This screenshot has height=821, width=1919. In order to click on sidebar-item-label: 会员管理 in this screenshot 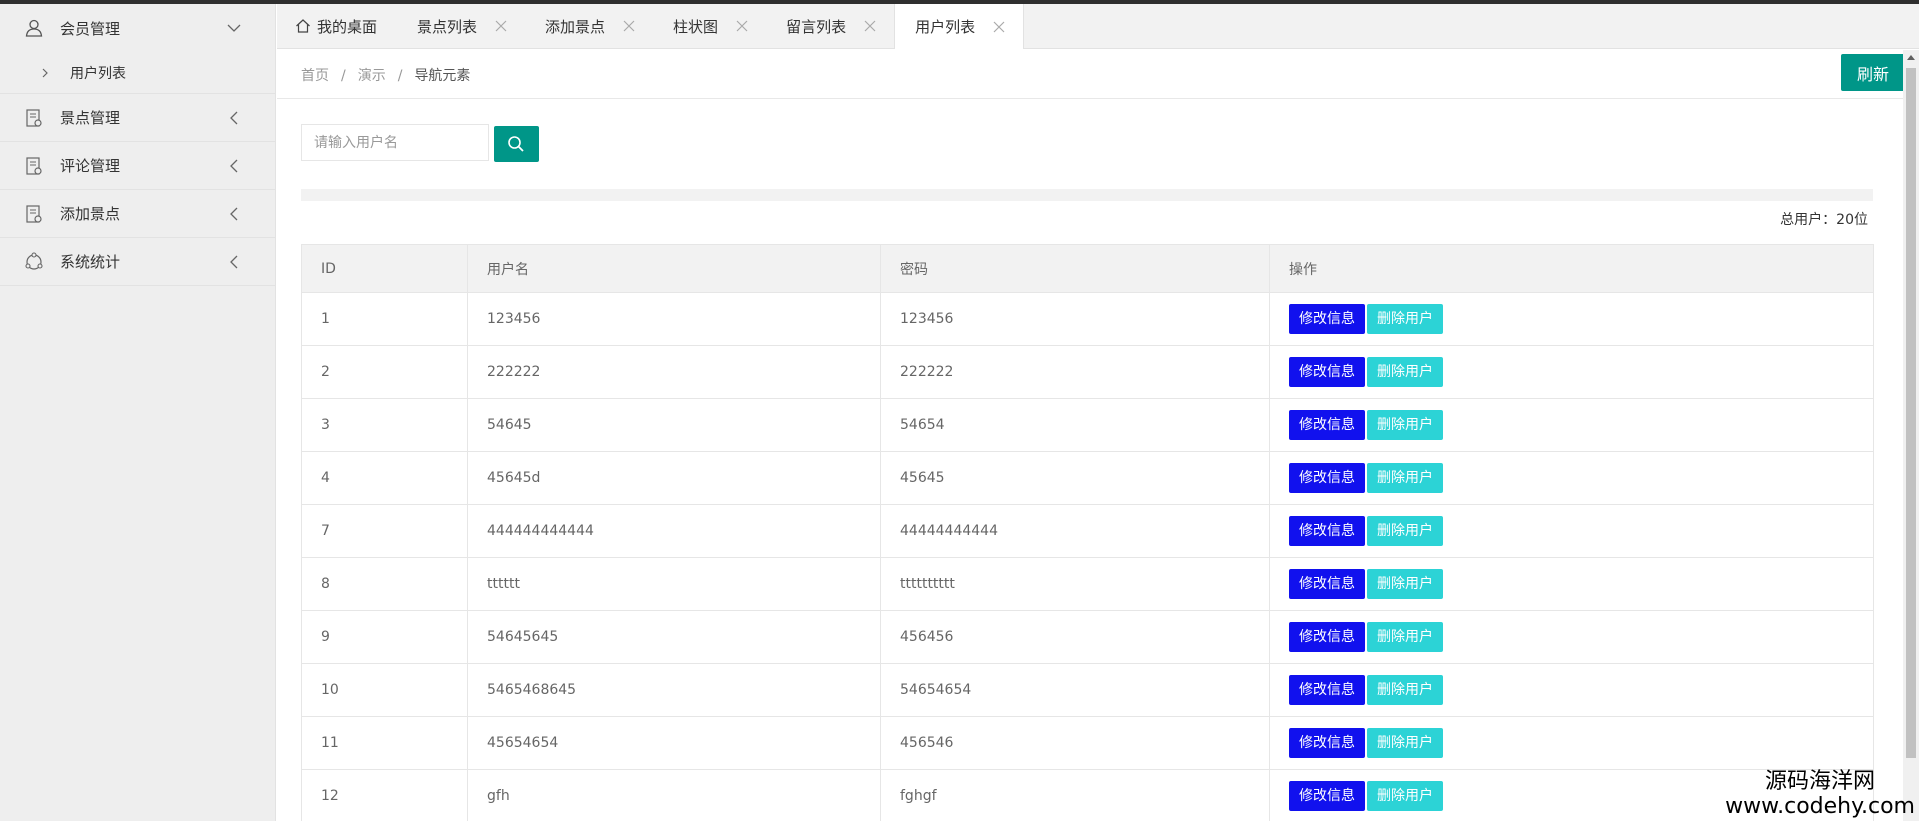, I will do `click(90, 28)`.